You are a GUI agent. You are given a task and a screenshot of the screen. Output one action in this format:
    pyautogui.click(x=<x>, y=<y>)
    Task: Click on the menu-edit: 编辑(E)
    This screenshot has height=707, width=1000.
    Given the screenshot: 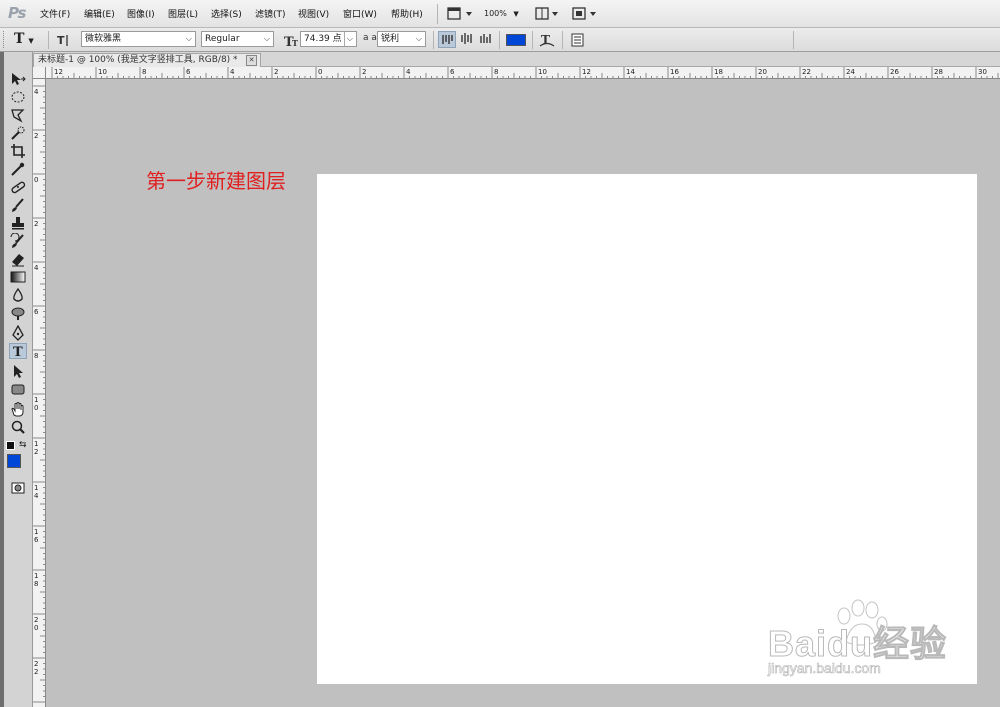 What is the action you would take?
    pyautogui.click(x=99, y=13)
    